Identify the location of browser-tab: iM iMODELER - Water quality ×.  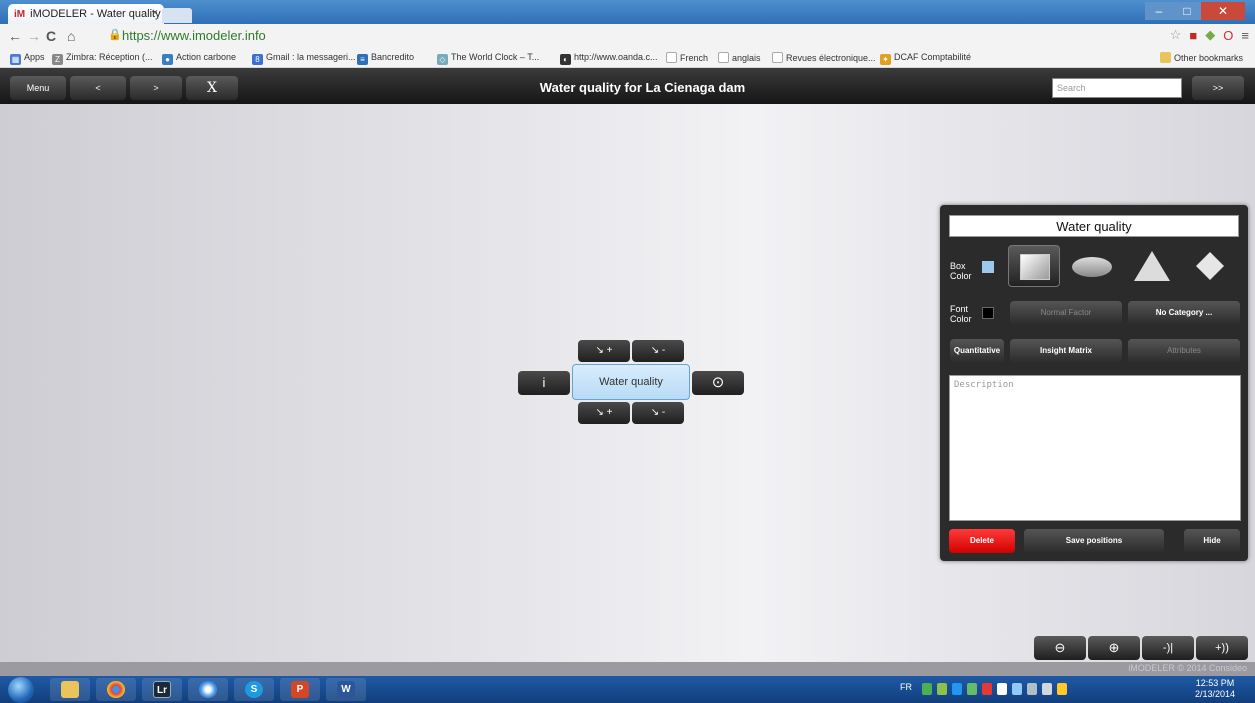
(86, 14).